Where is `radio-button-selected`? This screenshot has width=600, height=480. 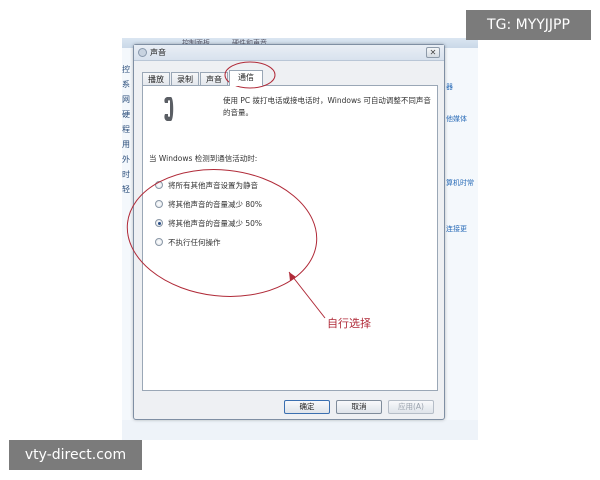 radio-button-selected is located at coordinates (159, 223).